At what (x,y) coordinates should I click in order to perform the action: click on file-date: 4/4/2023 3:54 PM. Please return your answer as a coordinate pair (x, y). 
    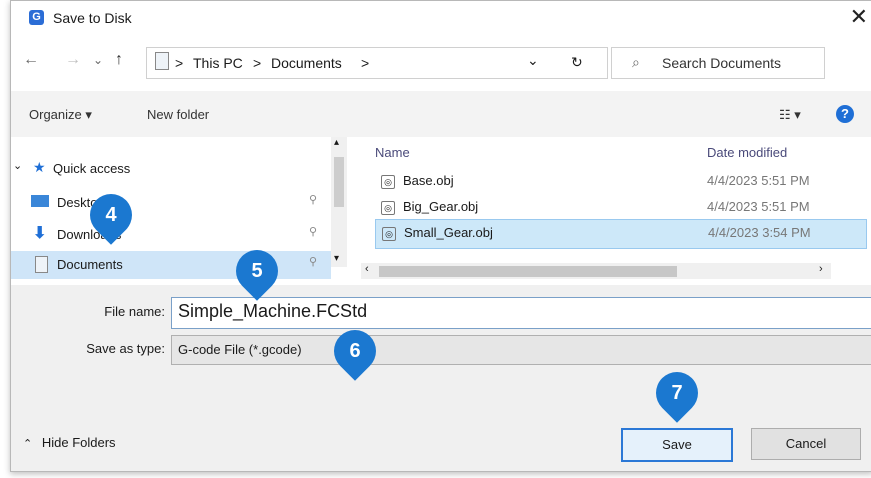
    Looking at the image, I should click on (759, 232).